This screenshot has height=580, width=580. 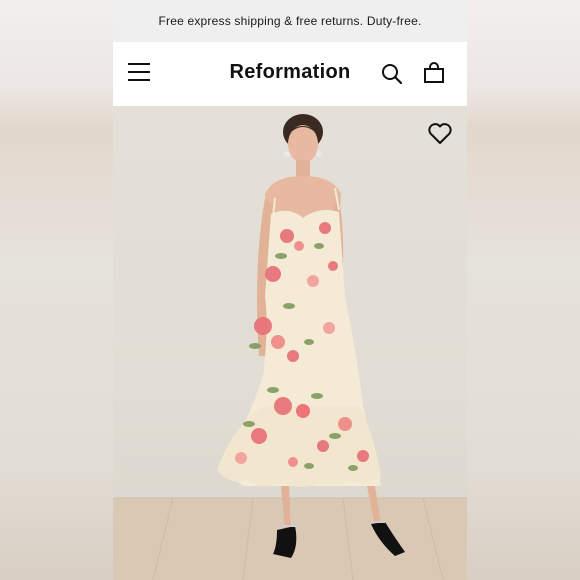 What do you see at coordinates (440, 134) in the screenshot?
I see `heart-icon` at bounding box center [440, 134].